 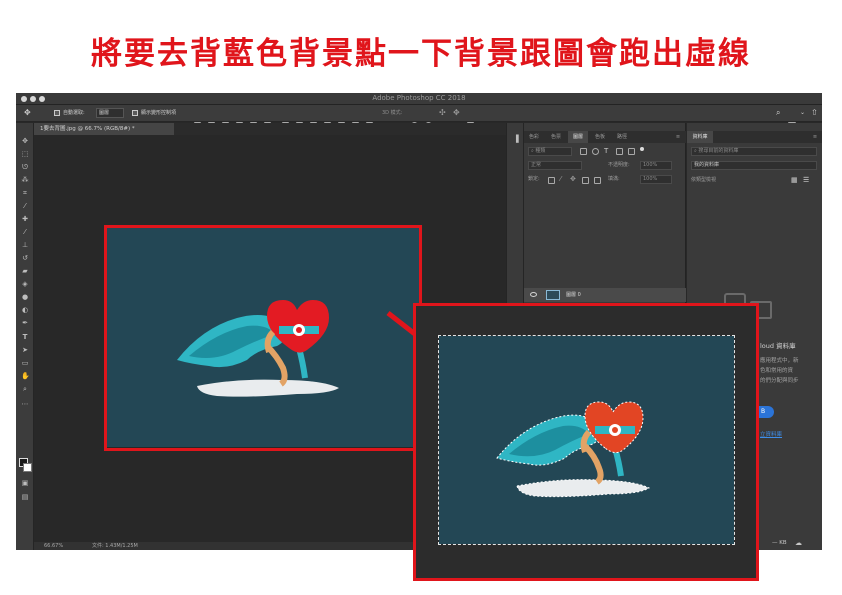 I want to click on screen-mode-icon: ▤, so click(x=25, y=497).